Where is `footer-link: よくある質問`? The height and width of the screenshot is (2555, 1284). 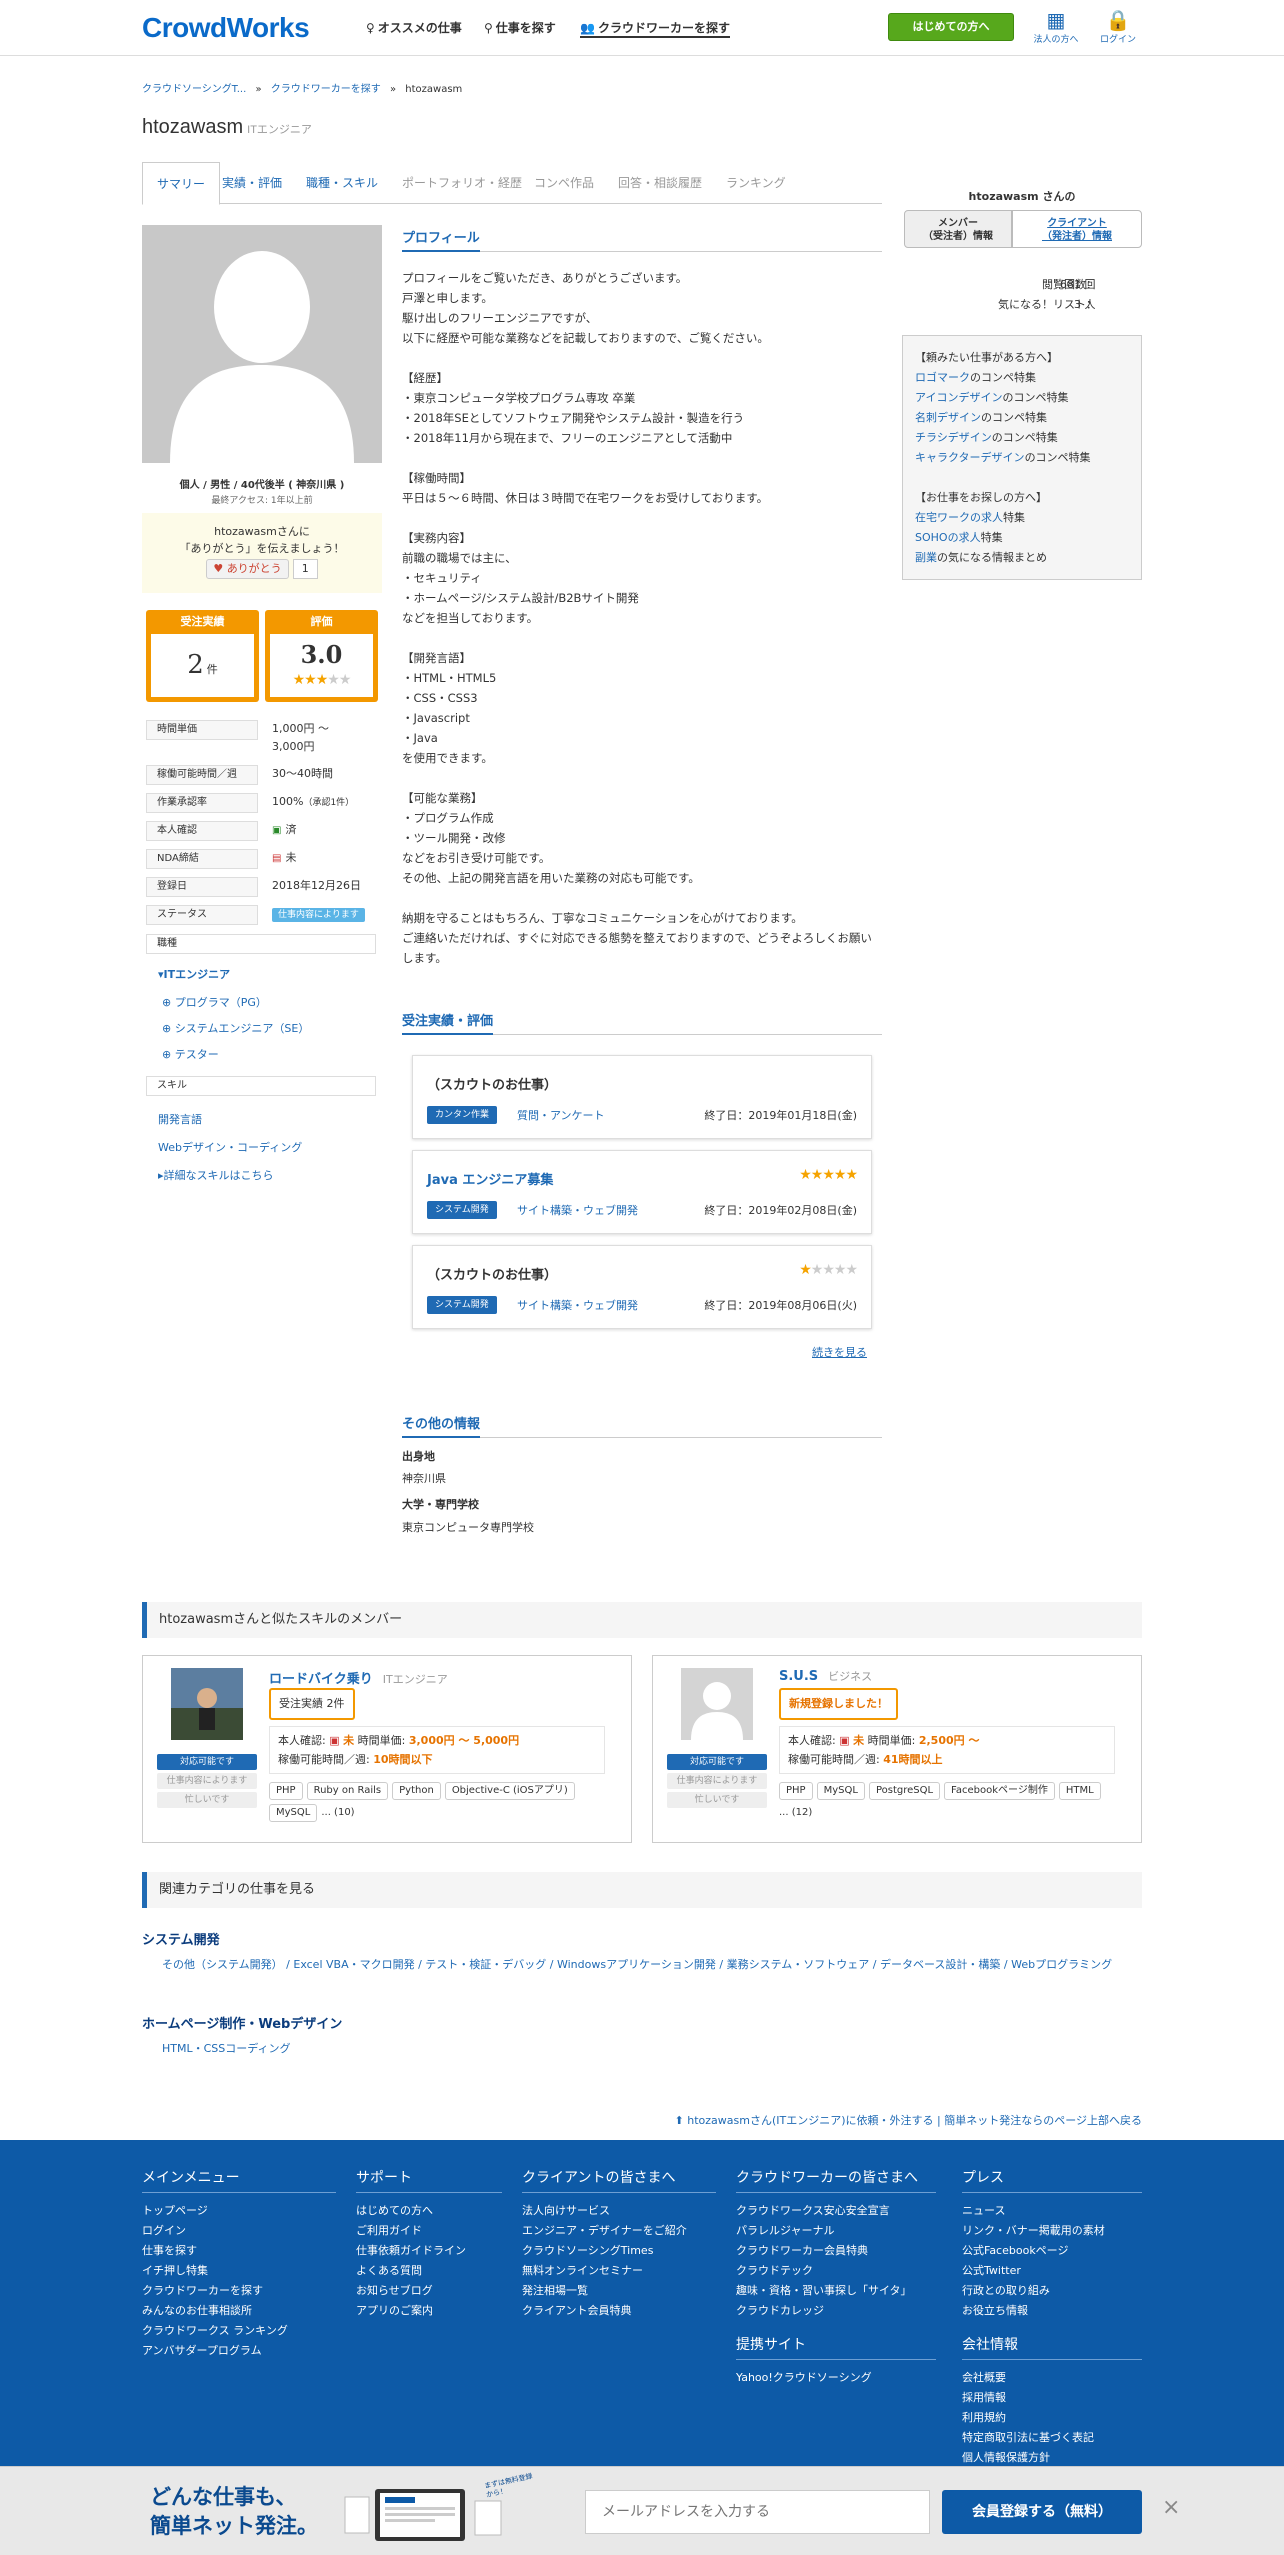 footer-link: よくある質問 is located at coordinates (429, 2271).